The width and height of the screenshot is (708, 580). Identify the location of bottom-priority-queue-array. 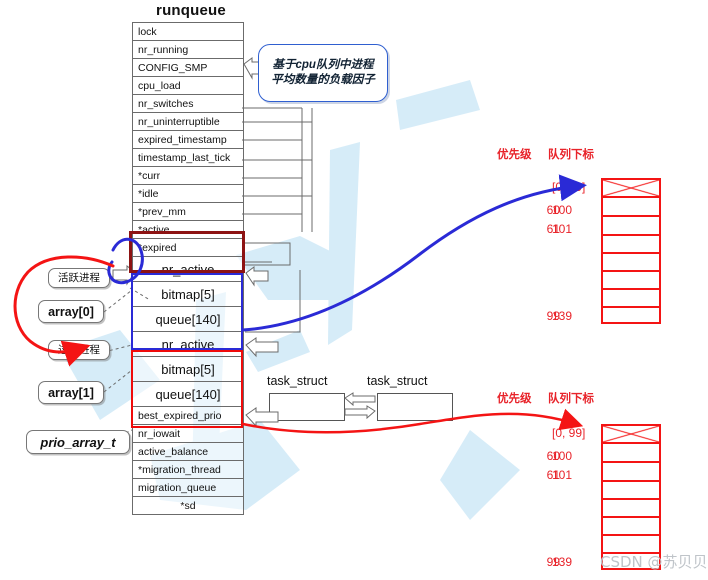
(631, 497).